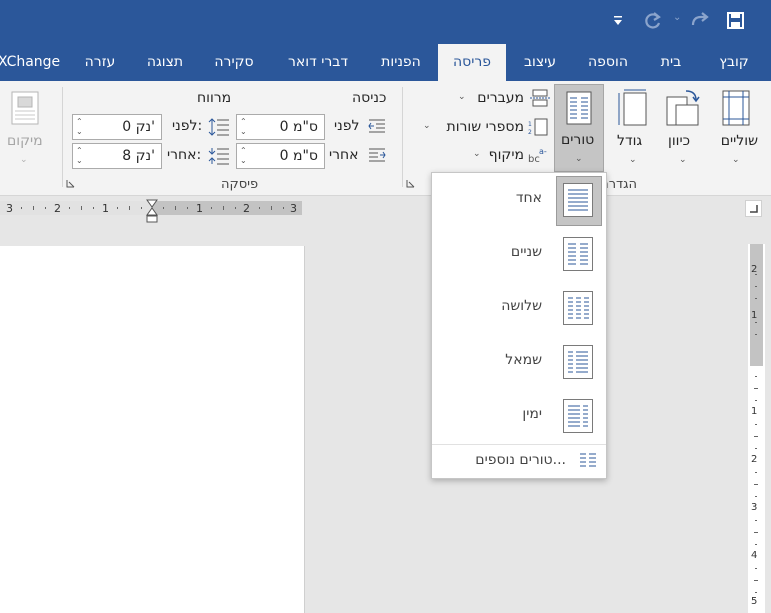 The image size is (771, 613). I want to click on menu-separator, so click(519, 444).